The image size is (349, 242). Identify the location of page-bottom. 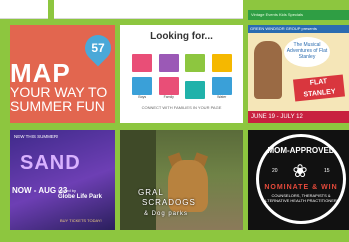
(174, 238).